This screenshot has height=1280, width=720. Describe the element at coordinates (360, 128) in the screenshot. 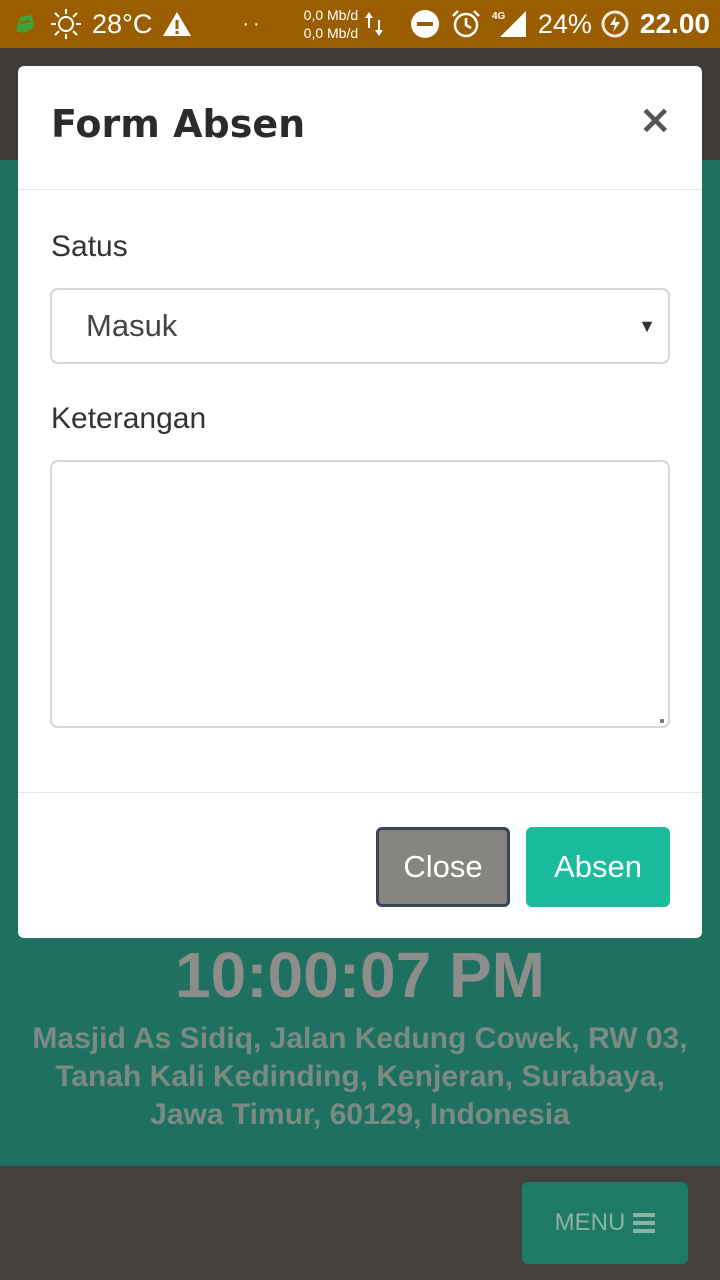

I see `modal-header: Form Absen ×` at that location.